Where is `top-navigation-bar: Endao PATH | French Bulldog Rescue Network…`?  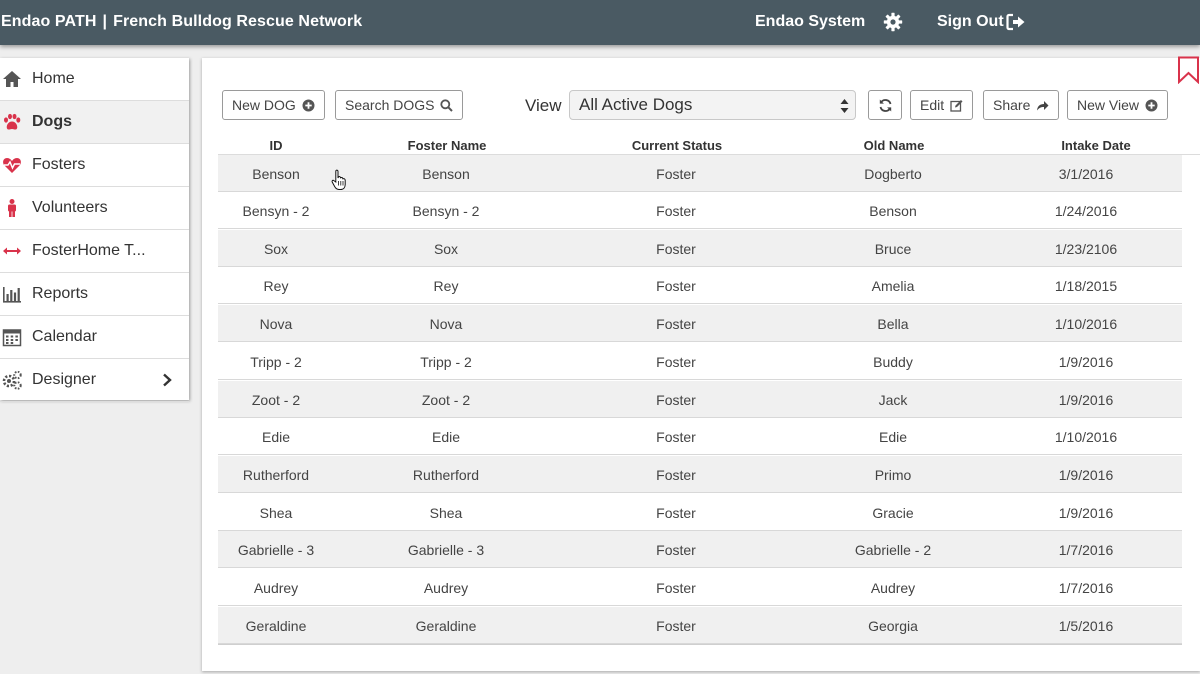
top-navigation-bar: Endao PATH | French Bulldog Rescue Network… is located at coordinates (600, 22).